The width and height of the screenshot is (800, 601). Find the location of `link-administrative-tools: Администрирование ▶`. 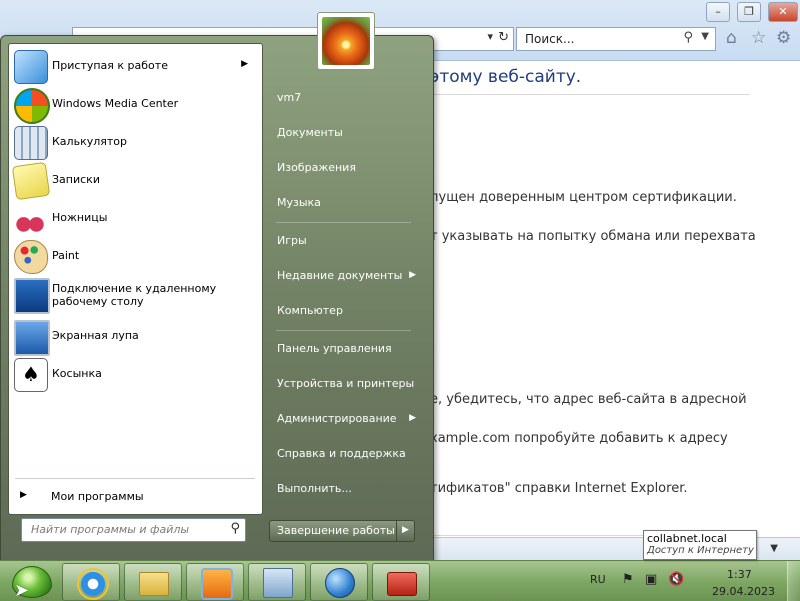

link-administrative-tools: Администрирование ▶ is located at coordinates (342, 419).